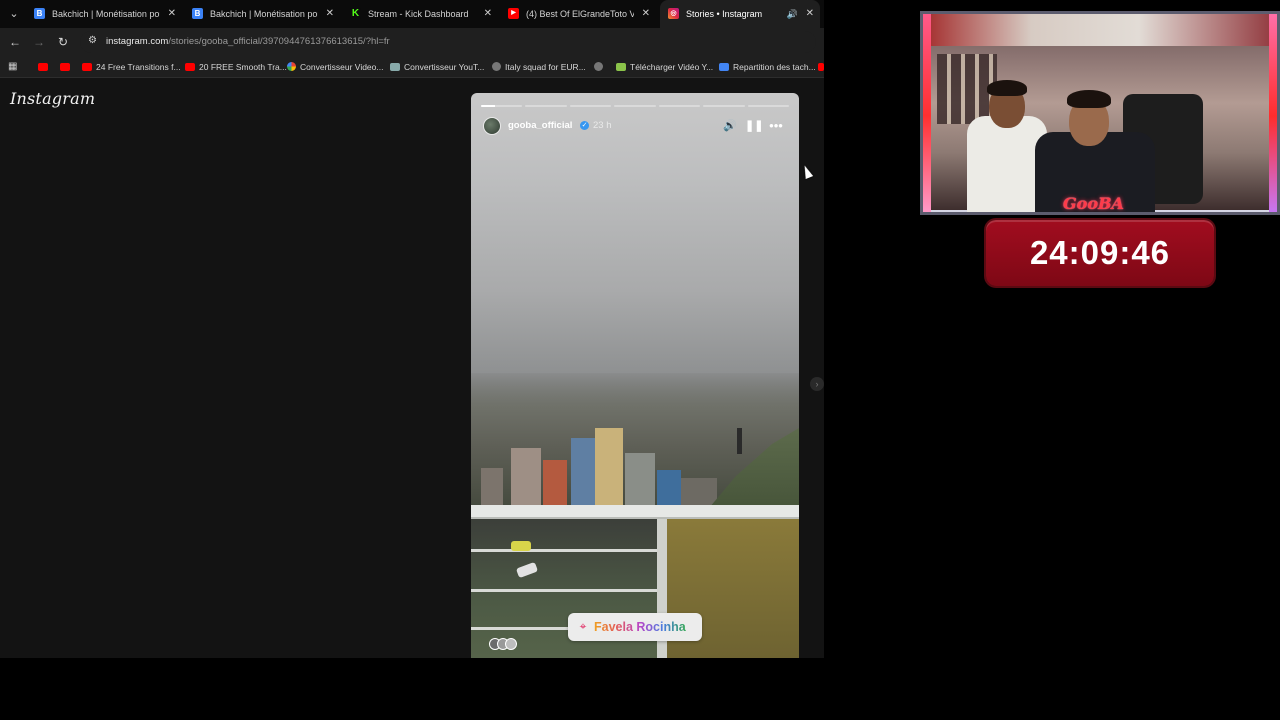  Describe the element at coordinates (730, 126) in the screenshot. I see `volume-icon: 🔊` at that location.